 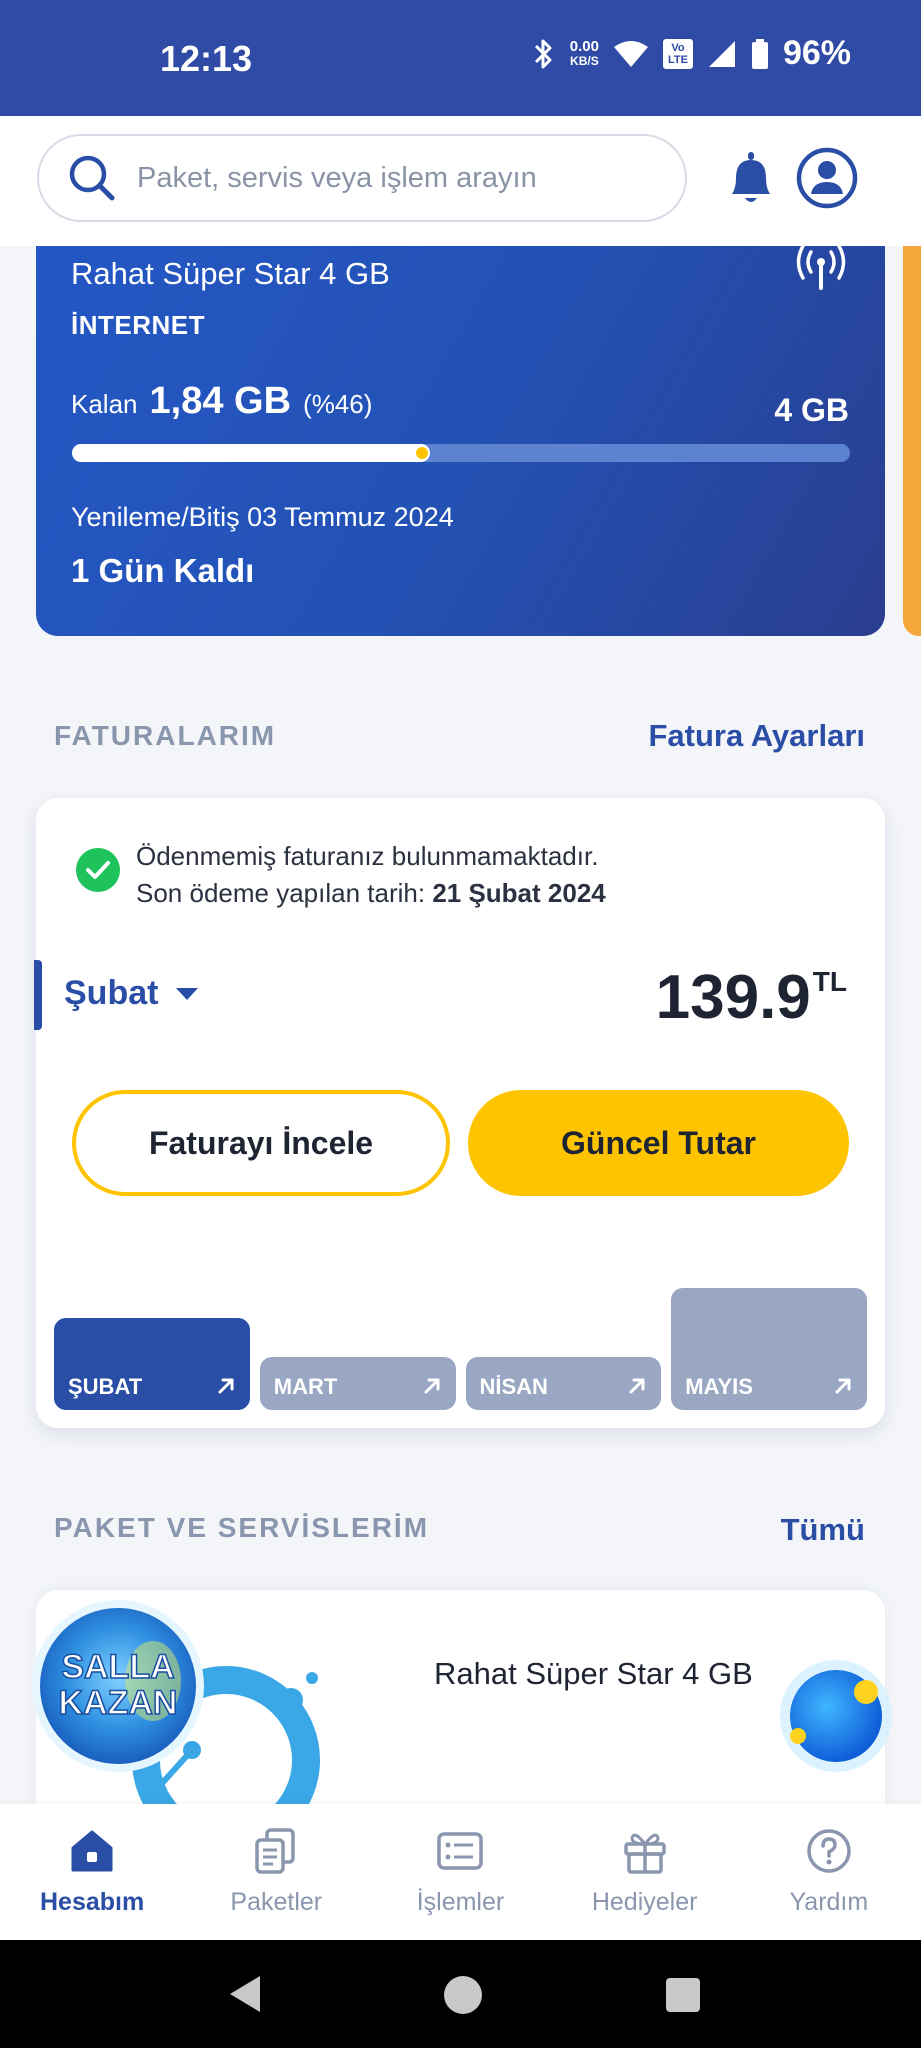 What do you see at coordinates (644, 1853) in the screenshot?
I see `gift-icon` at bounding box center [644, 1853].